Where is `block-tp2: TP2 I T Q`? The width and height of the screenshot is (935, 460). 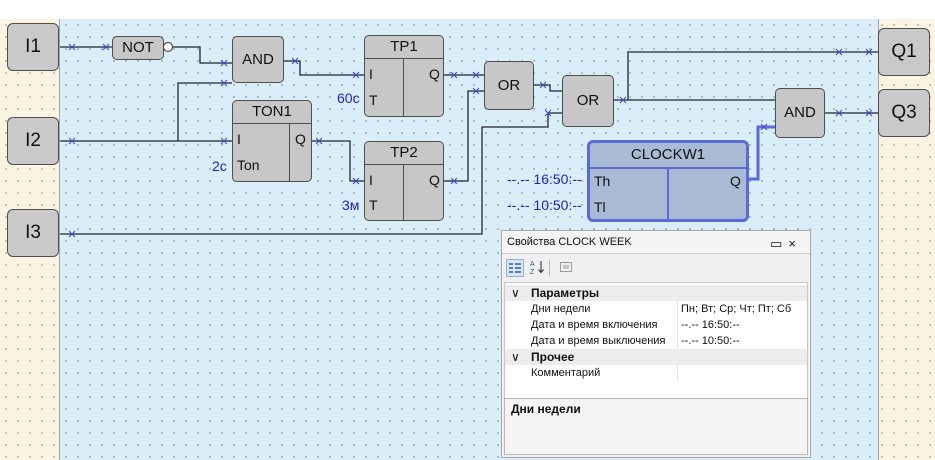
block-tp2: TP2 I T Q is located at coordinates (404, 181).